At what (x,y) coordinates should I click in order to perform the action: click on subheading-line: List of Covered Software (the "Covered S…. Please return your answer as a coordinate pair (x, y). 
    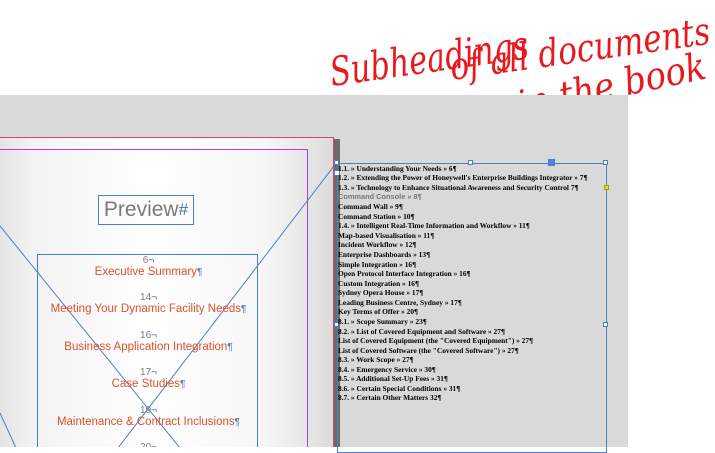
    Looking at the image, I should click on (428, 350).